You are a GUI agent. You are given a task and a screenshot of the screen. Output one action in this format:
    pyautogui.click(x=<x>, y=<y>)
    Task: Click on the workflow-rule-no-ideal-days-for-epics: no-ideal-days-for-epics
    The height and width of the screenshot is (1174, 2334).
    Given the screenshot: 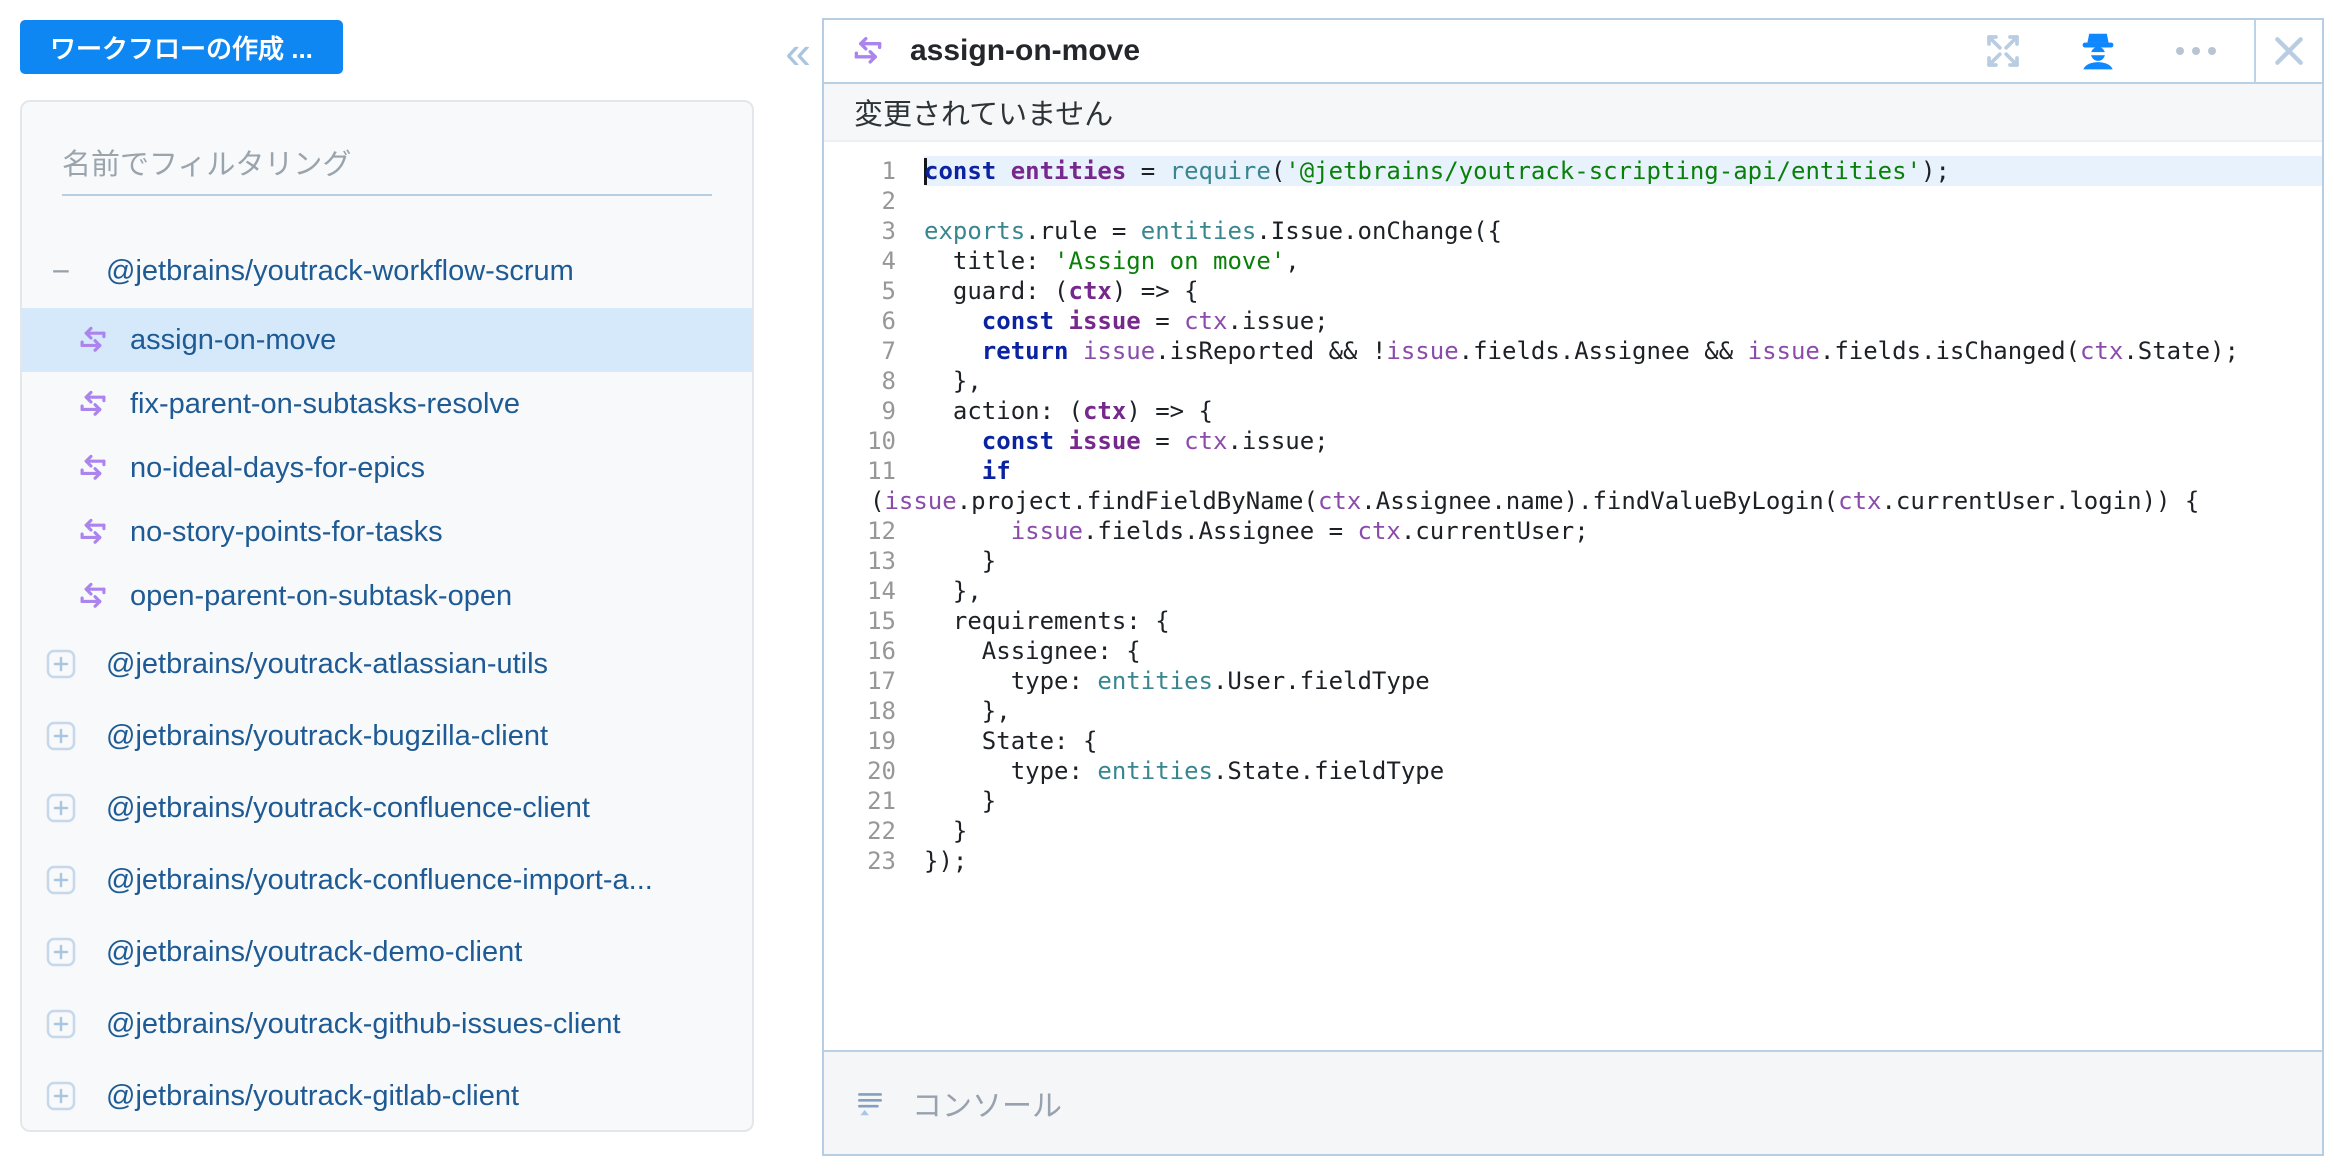 What is the action you would take?
    pyautogui.click(x=387, y=468)
    